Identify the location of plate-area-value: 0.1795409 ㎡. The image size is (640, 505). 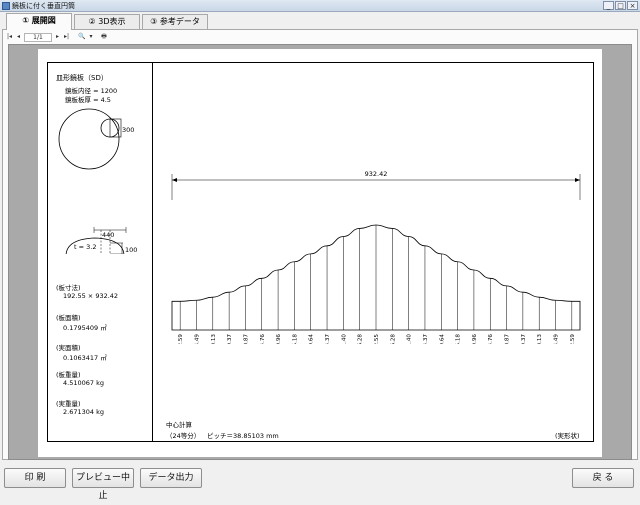
(85, 328).